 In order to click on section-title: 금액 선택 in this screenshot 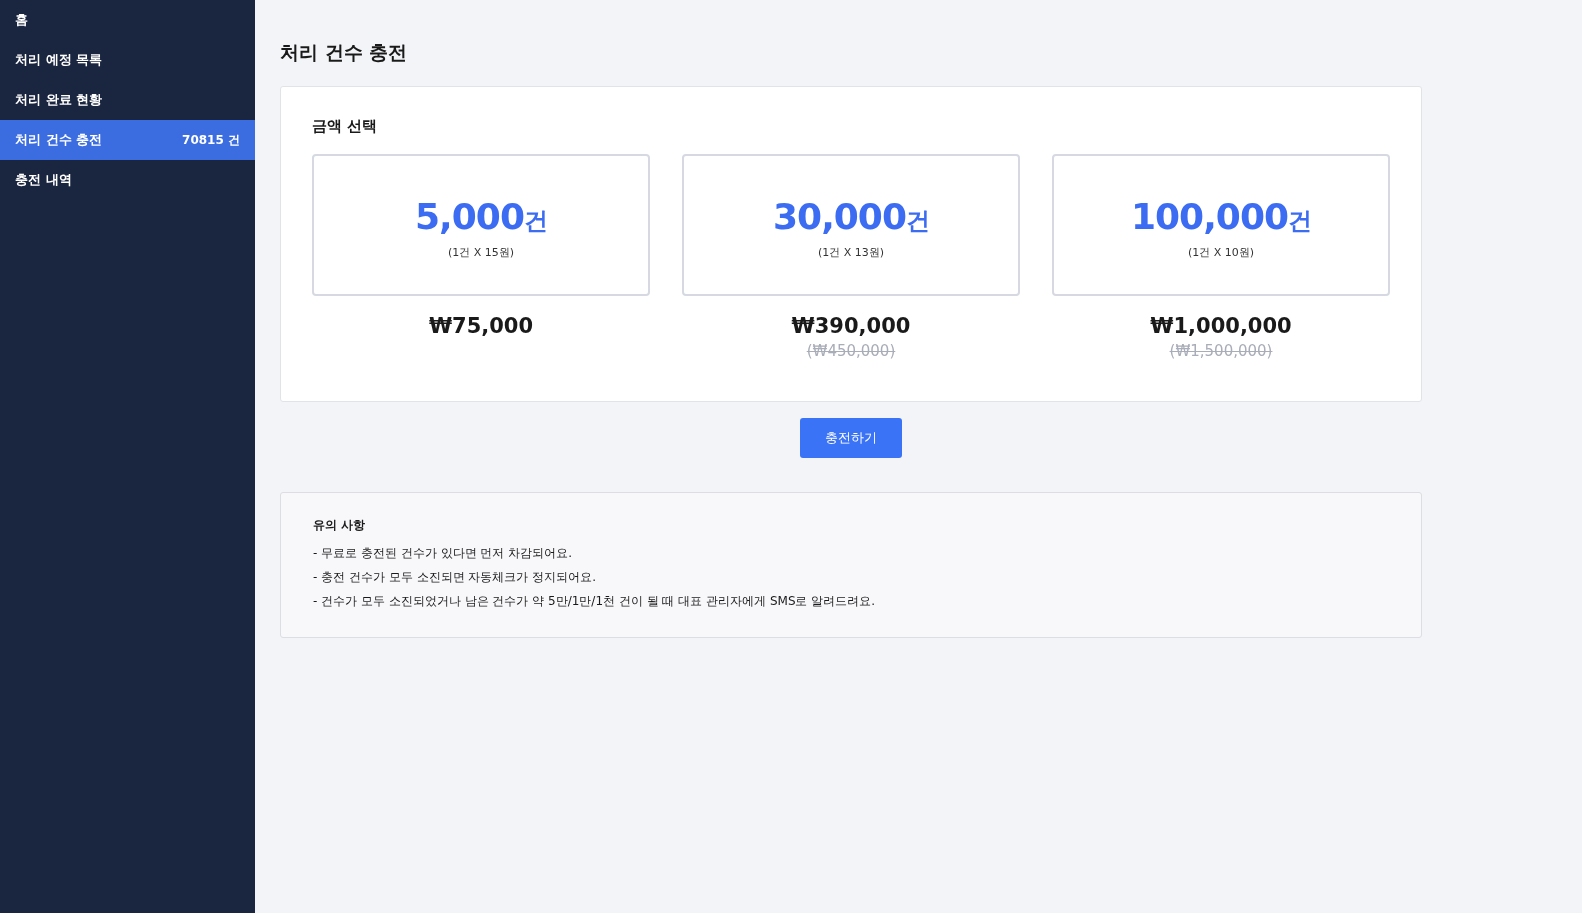, I will do `click(345, 126)`.